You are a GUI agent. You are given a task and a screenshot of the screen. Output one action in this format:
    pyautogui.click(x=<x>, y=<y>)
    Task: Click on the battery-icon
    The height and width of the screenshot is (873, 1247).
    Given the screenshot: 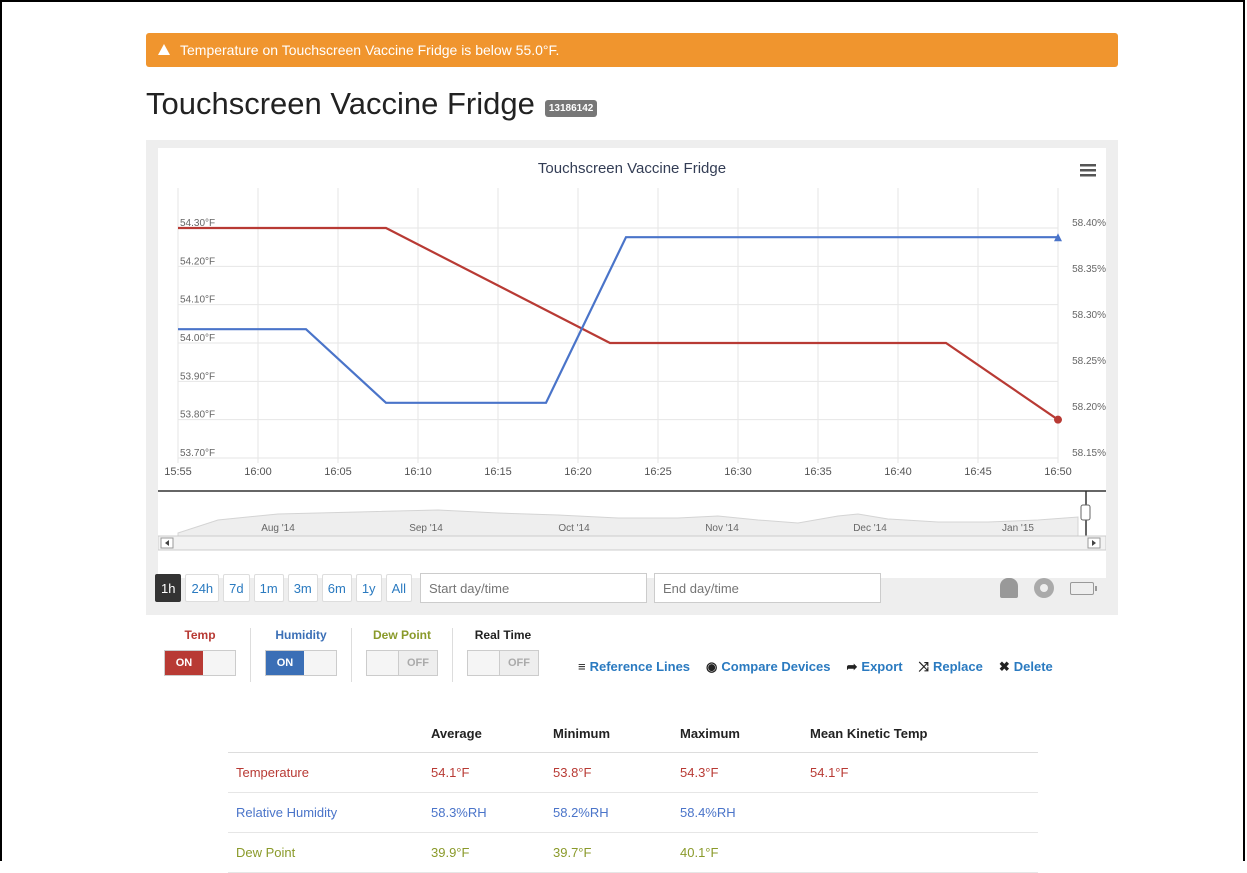 What is the action you would take?
    pyautogui.click(x=1083, y=588)
    